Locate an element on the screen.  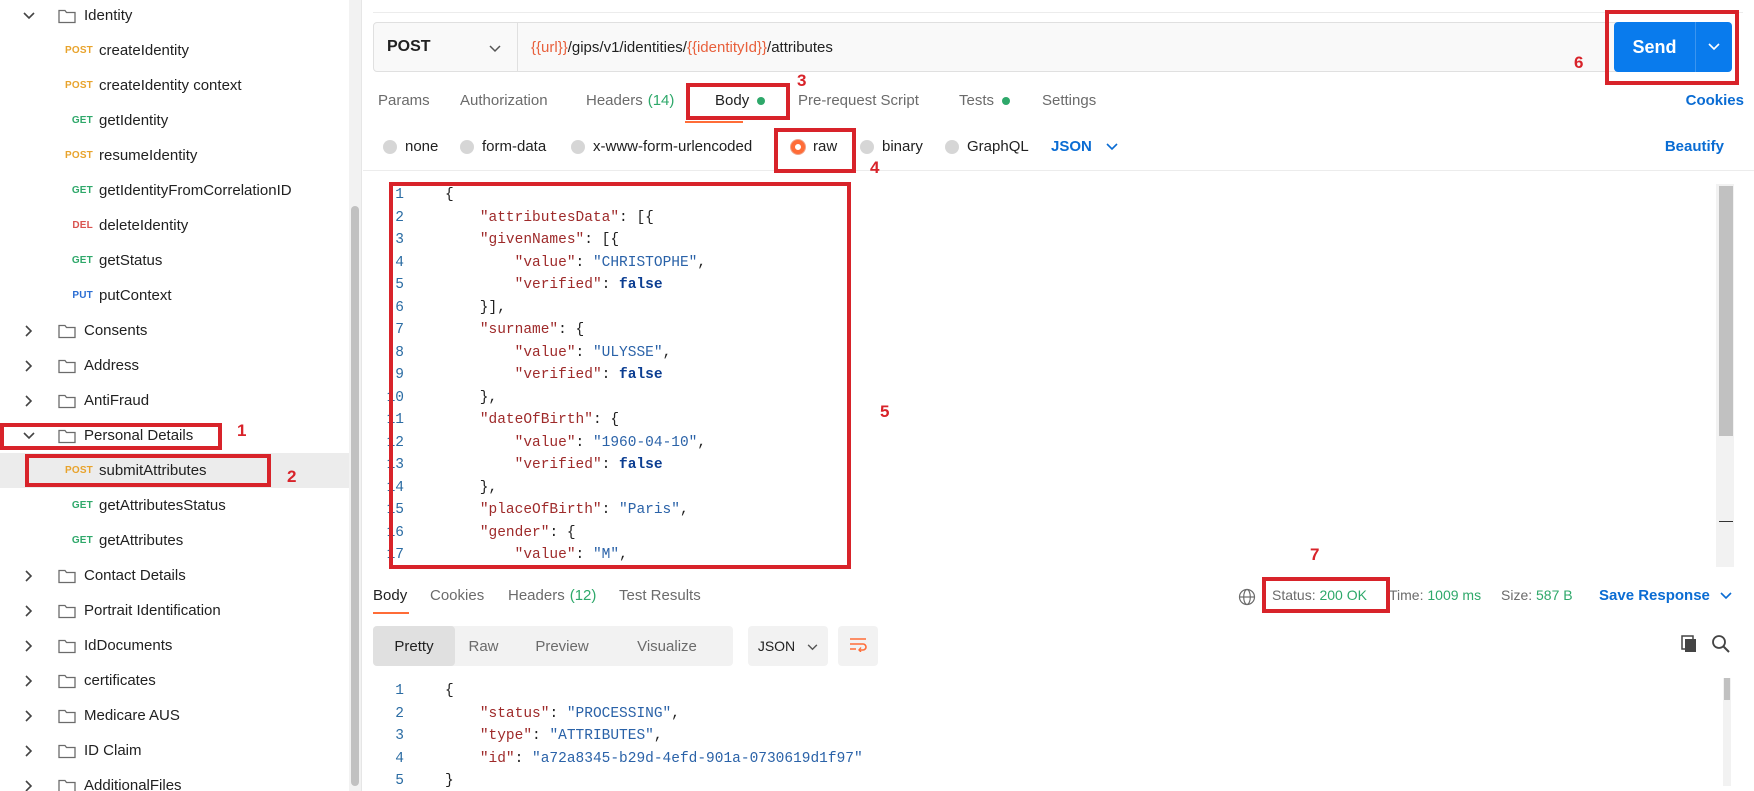
folder-address: Address is located at coordinates (175, 365).